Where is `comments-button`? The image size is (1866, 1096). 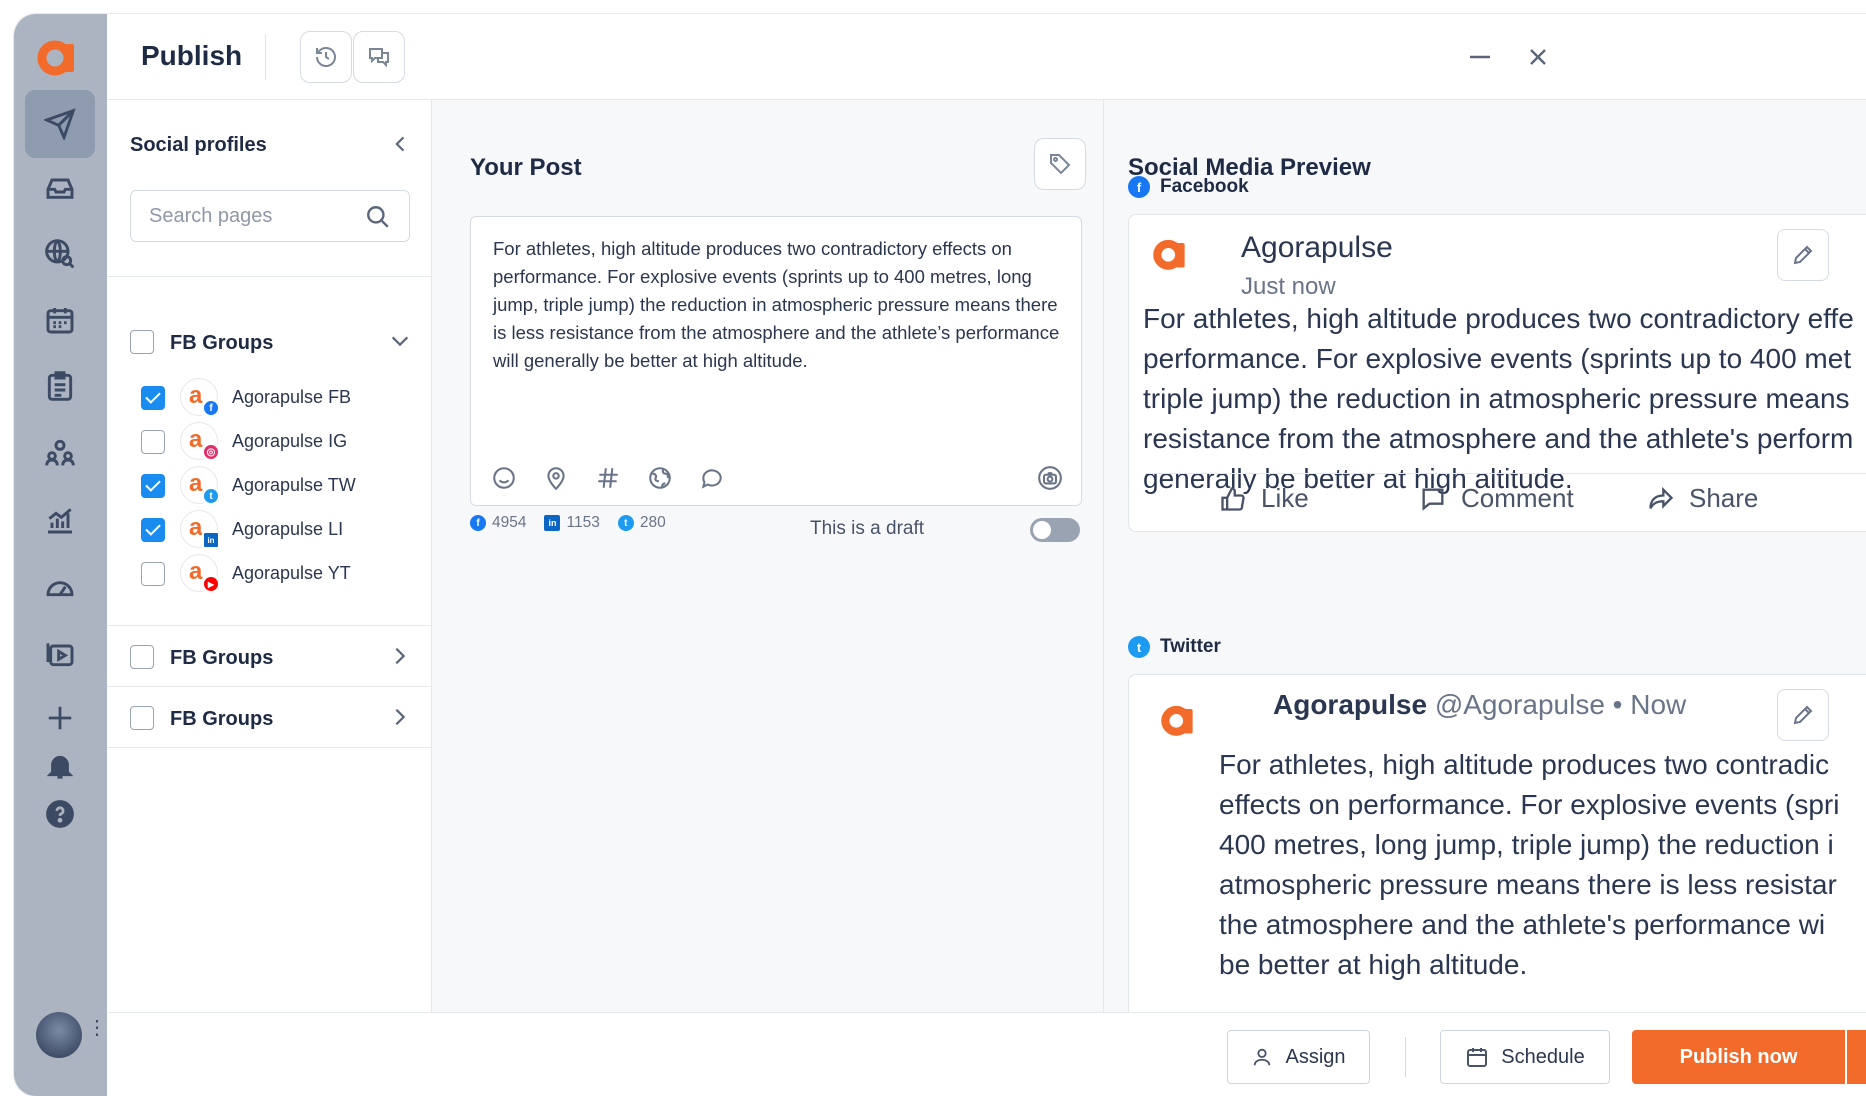
comments-button is located at coordinates (379, 57).